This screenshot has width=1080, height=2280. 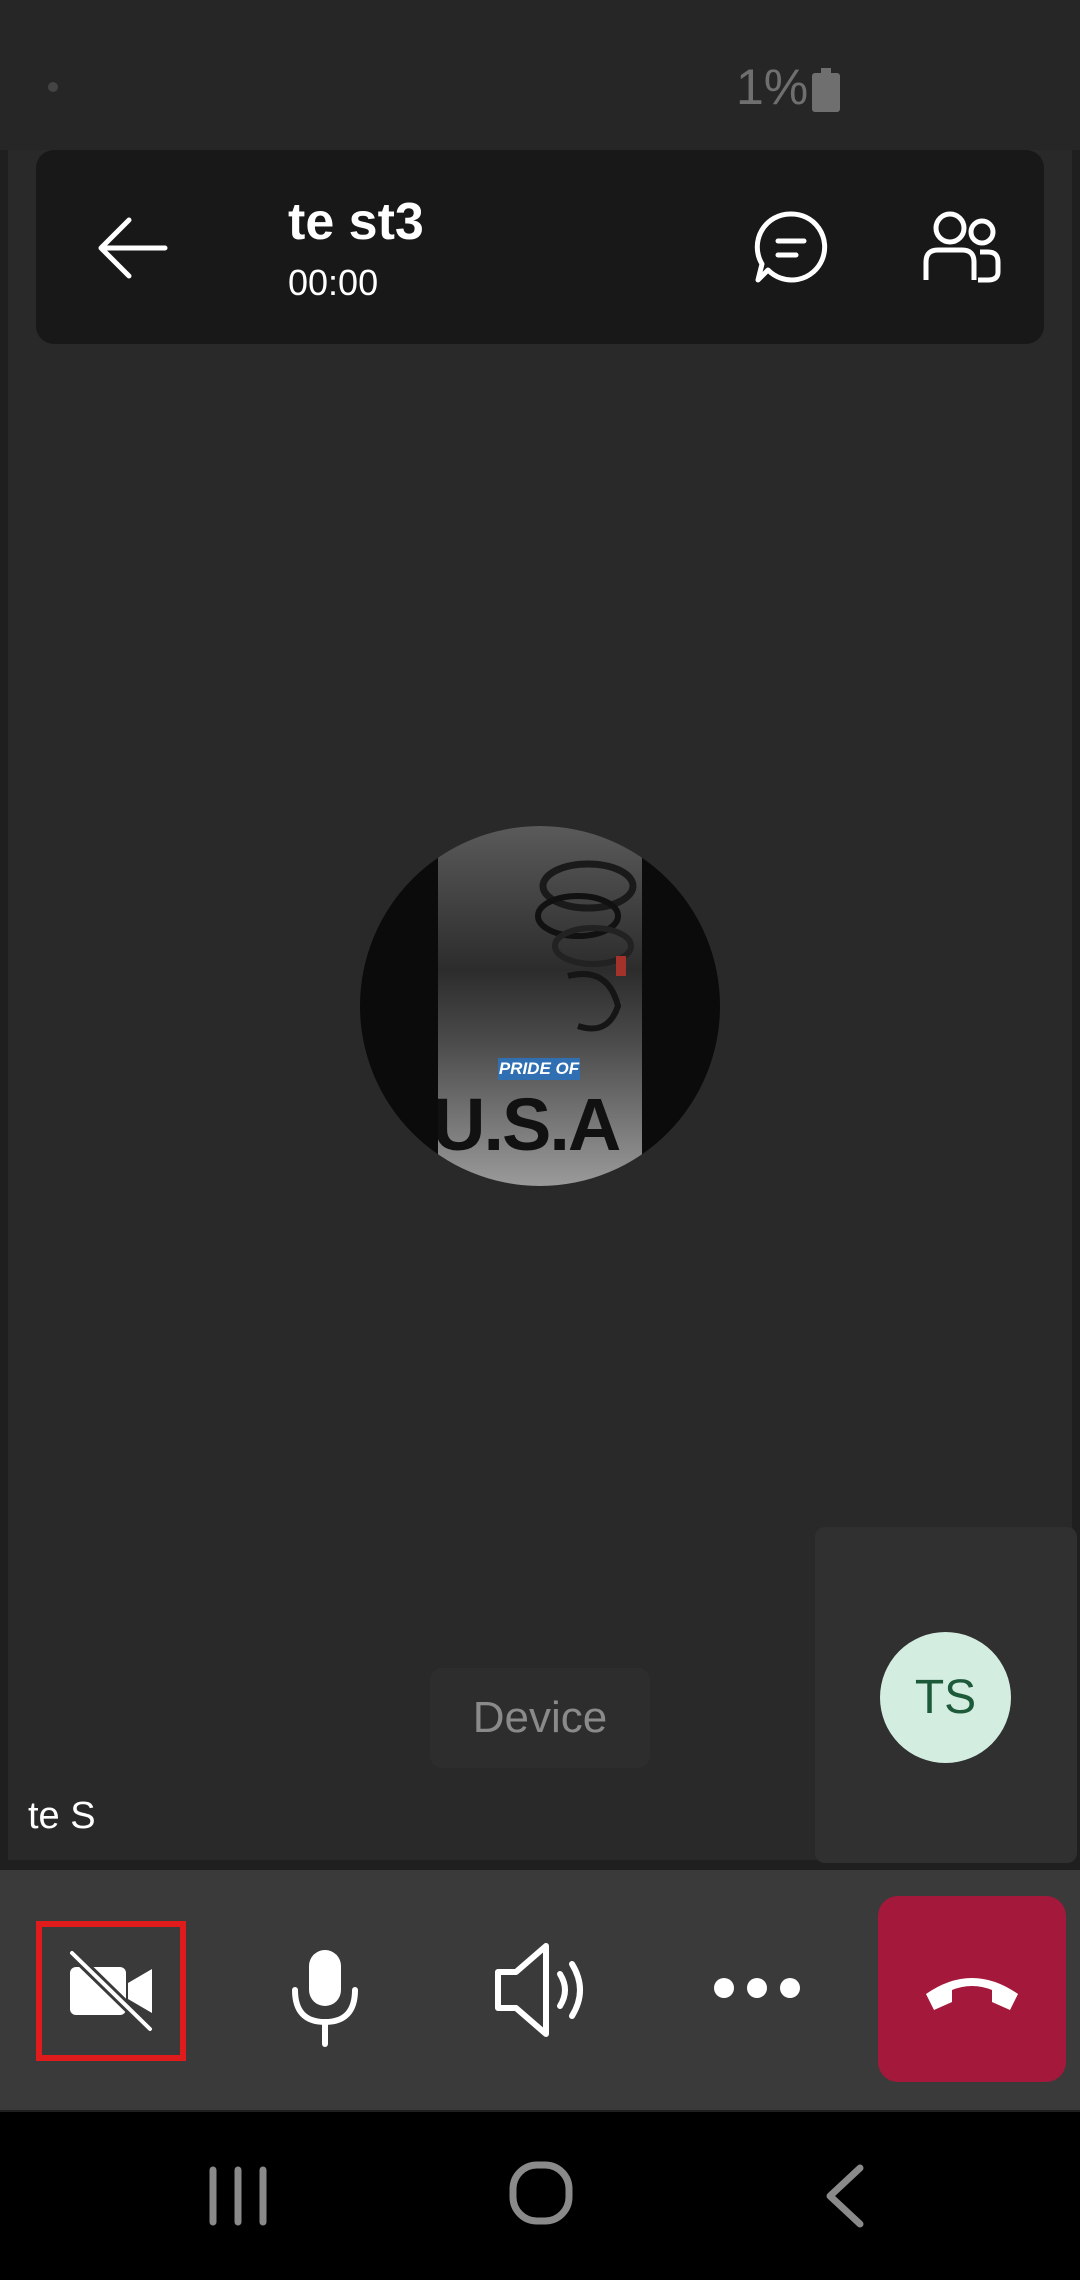 I want to click on chat-icon, so click(x=791, y=247).